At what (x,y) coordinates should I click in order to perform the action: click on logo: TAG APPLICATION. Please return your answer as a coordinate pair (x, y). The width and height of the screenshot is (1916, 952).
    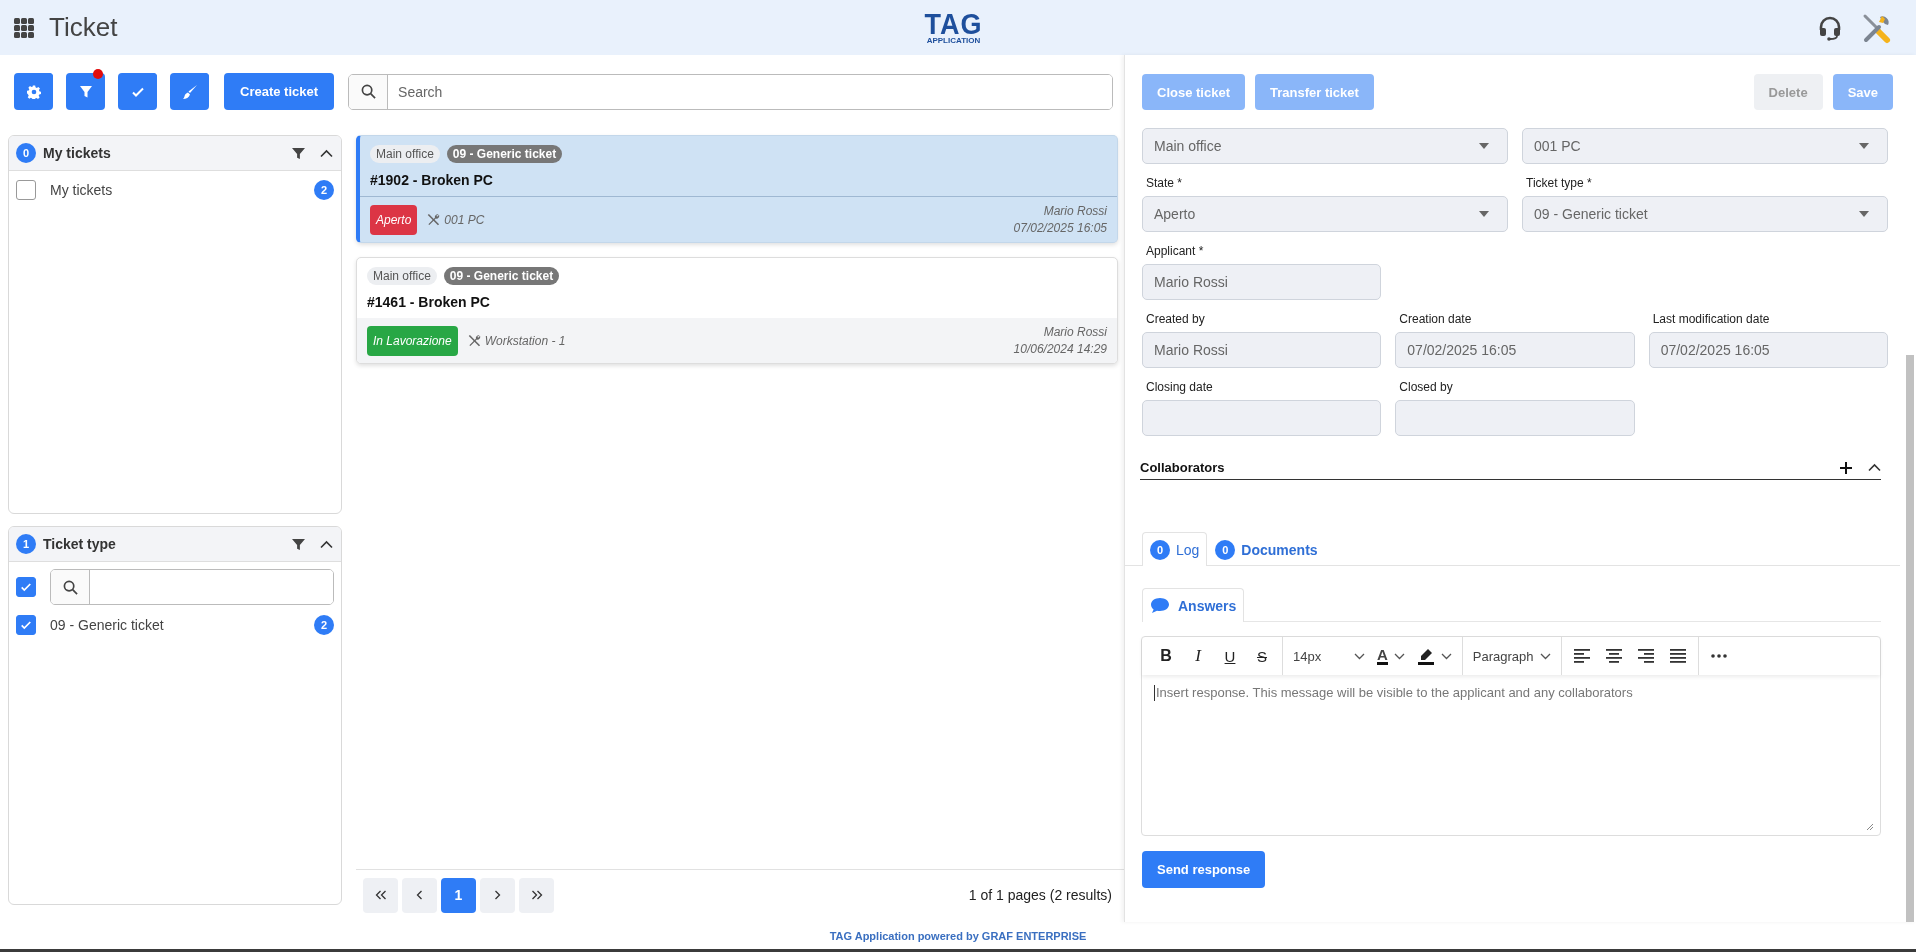
    Looking at the image, I should click on (953, 27).